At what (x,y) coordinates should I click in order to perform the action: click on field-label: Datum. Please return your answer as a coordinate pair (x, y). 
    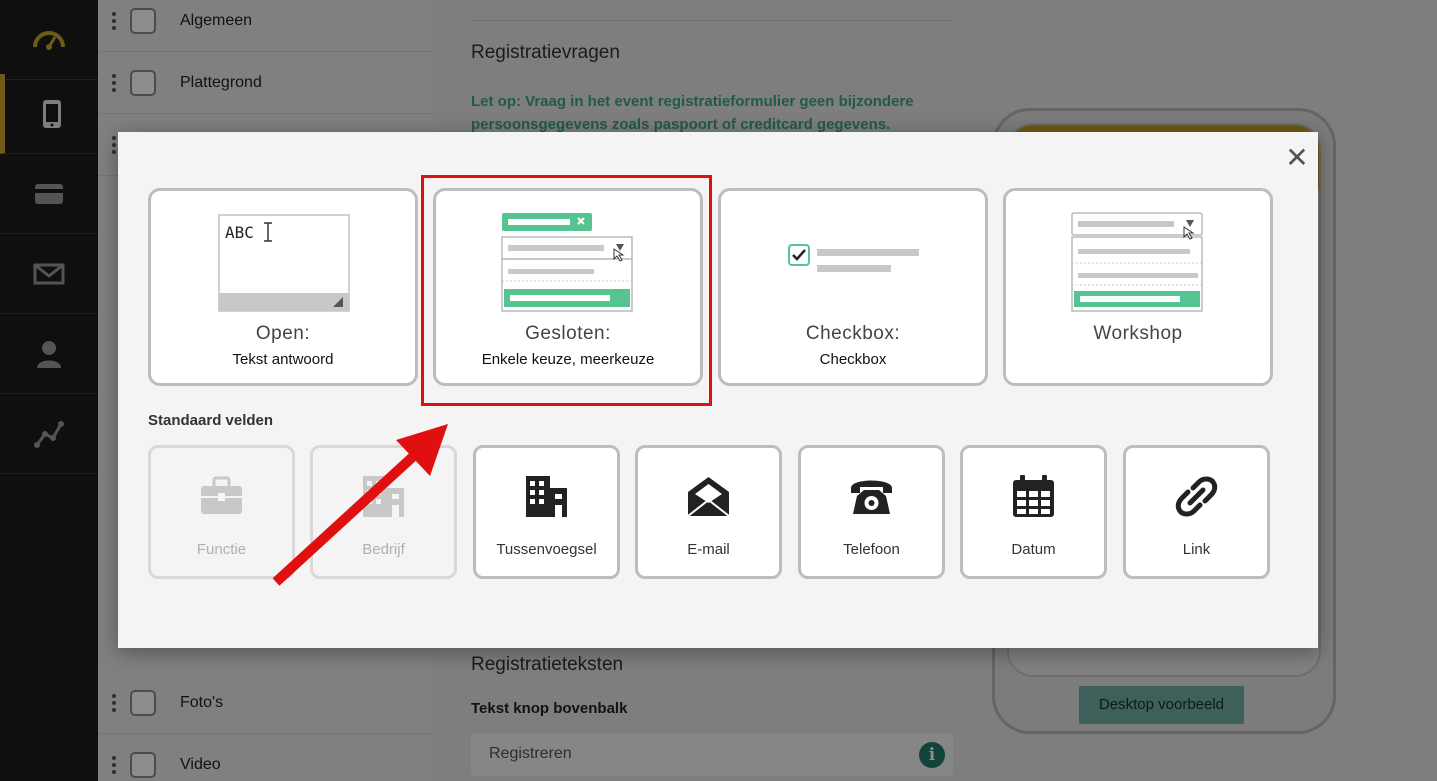
    Looking at the image, I should click on (1033, 549).